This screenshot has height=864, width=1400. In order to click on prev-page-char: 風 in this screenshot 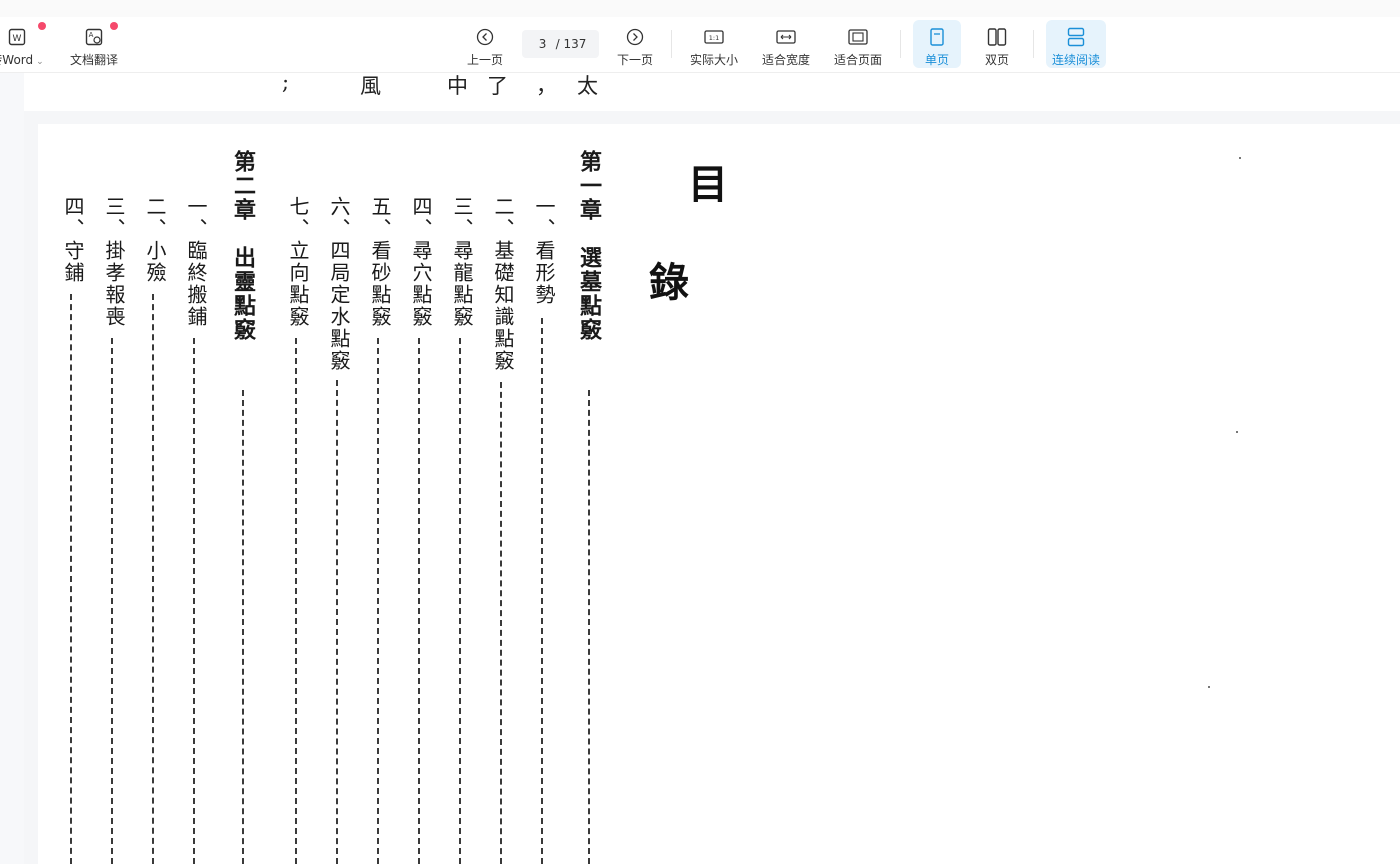, I will do `click(370, 86)`.